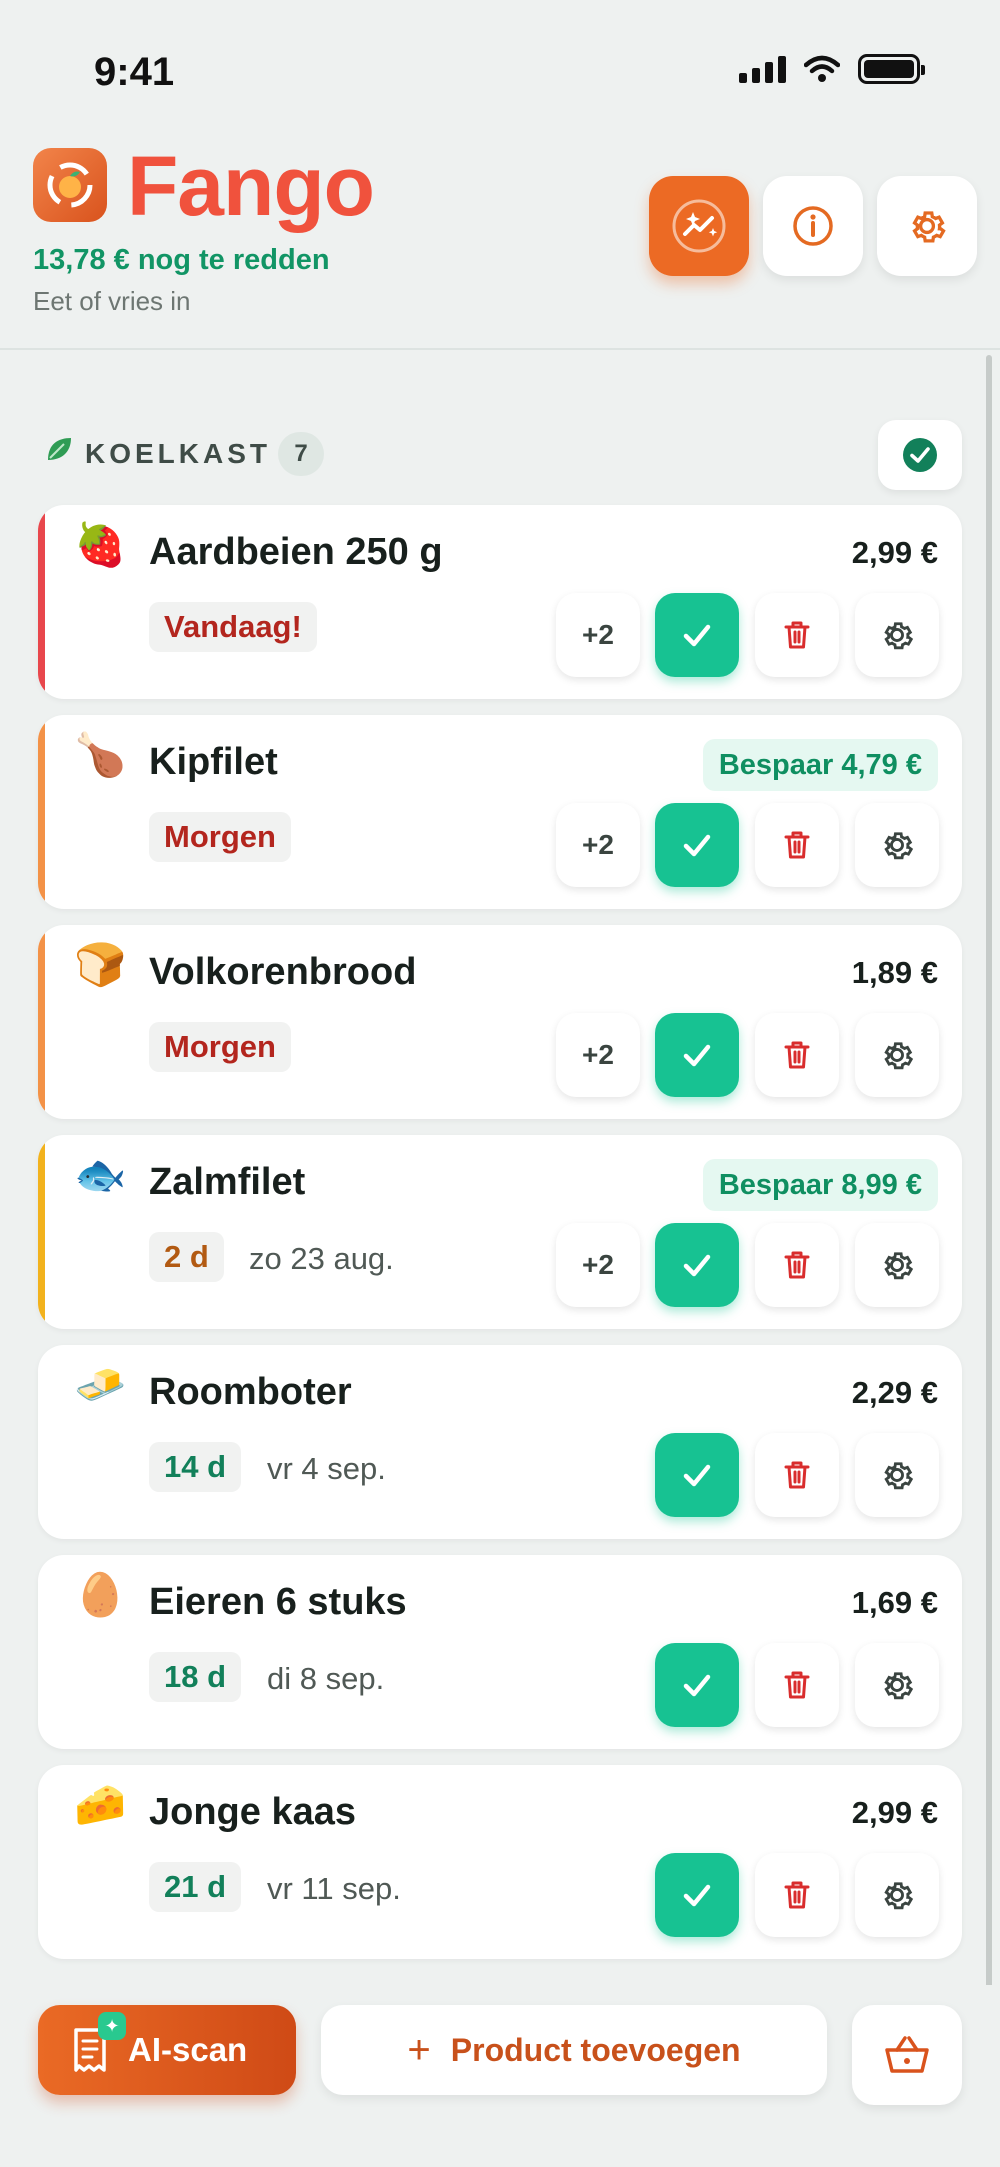 This screenshot has width=1000, height=2167. What do you see at coordinates (326, 1468) in the screenshot?
I see `expiry-date: vr 4 sep.` at bounding box center [326, 1468].